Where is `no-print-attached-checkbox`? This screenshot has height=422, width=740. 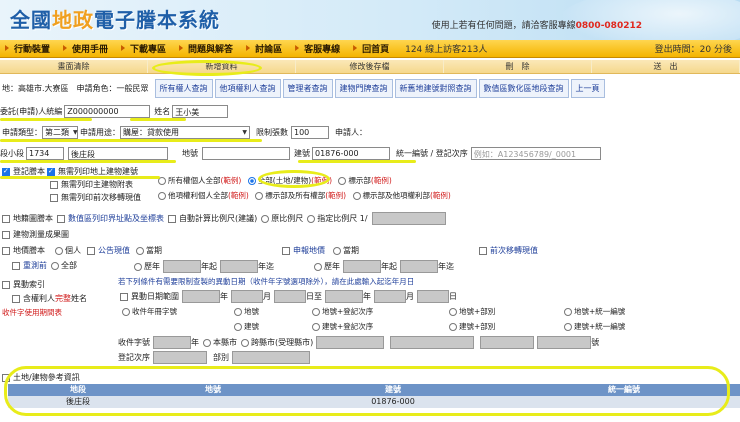
no-print-attached-checkbox is located at coordinates (54, 184).